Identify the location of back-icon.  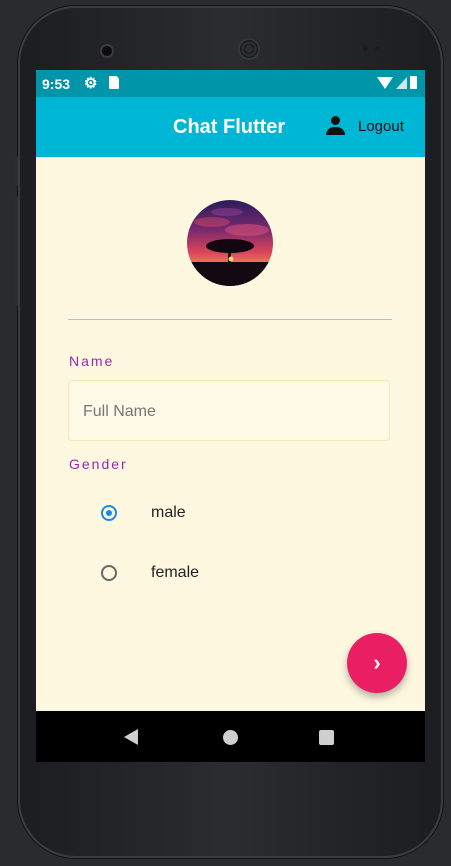
(131, 737).